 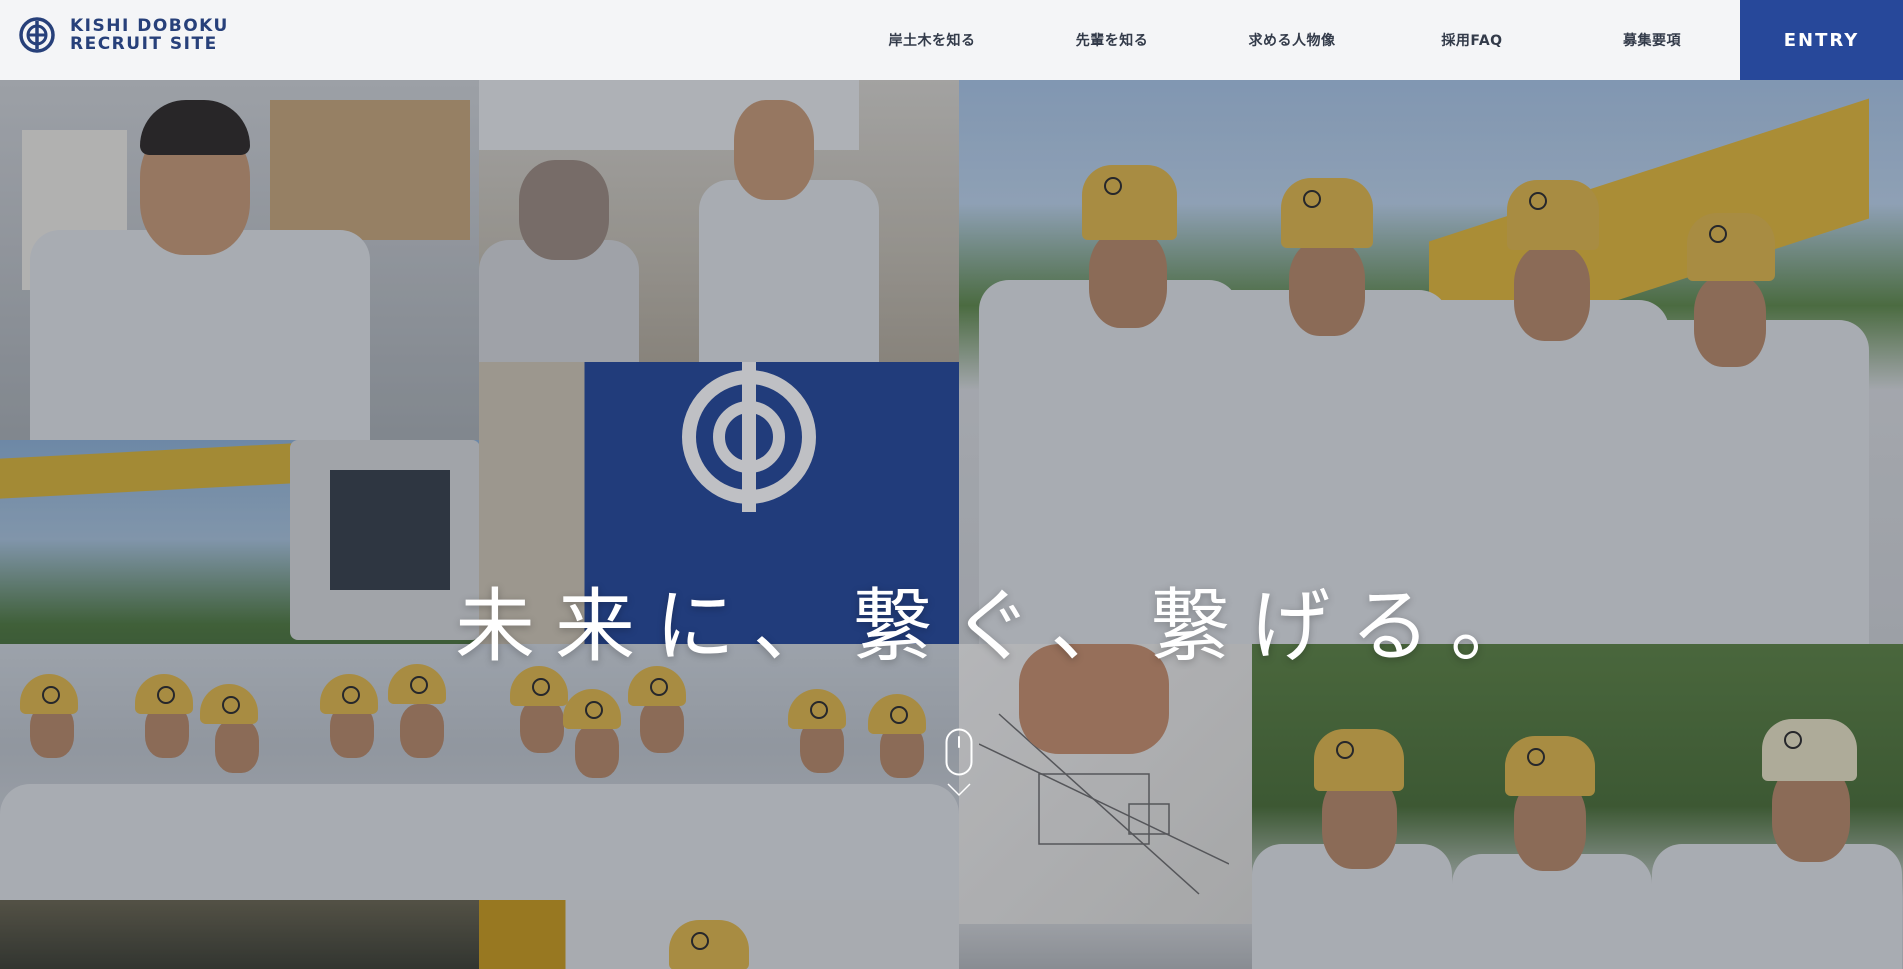 What do you see at coordinates (1652, 40) in the screenshot?
I see `nav-job-requirements: 募集要項` at bounding box center [1652, 40].